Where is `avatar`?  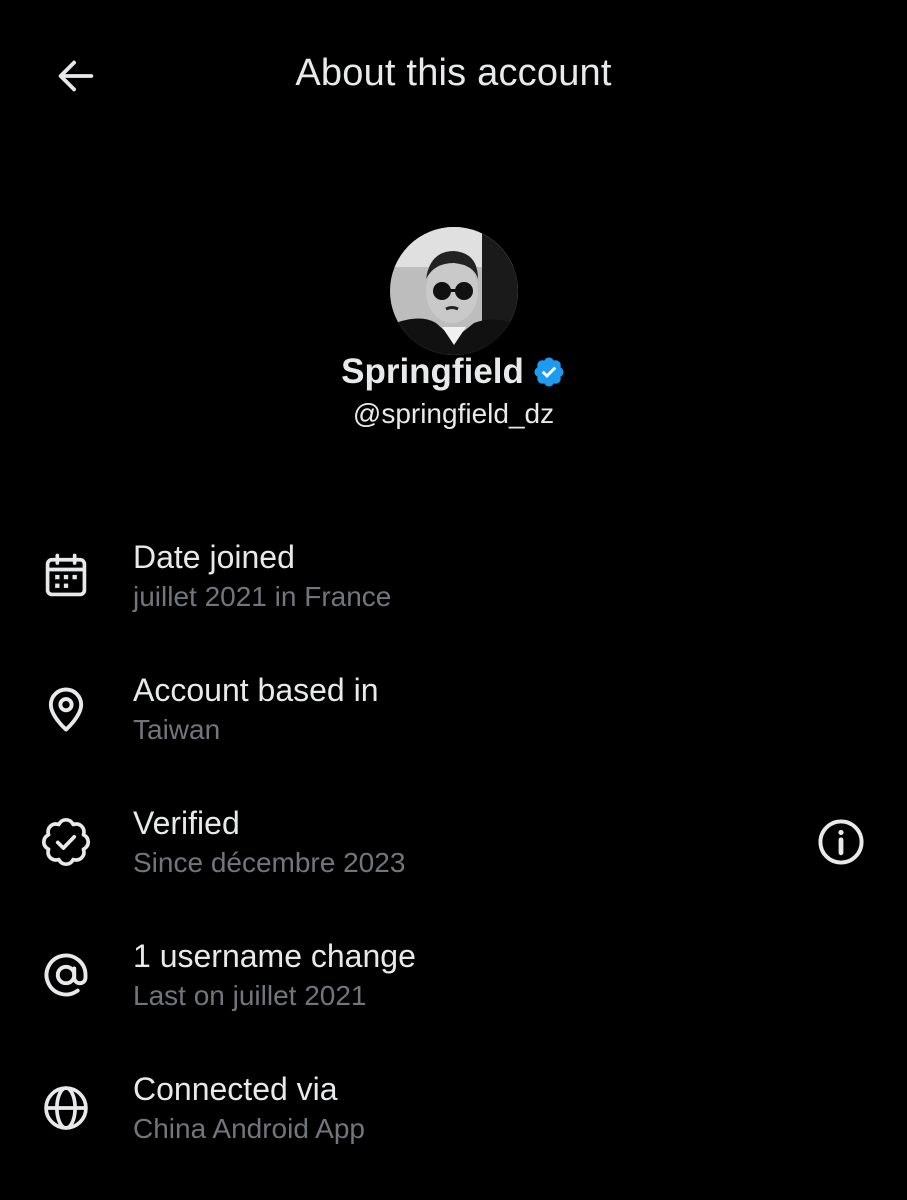
avatar is located at coordinates (454, 291).